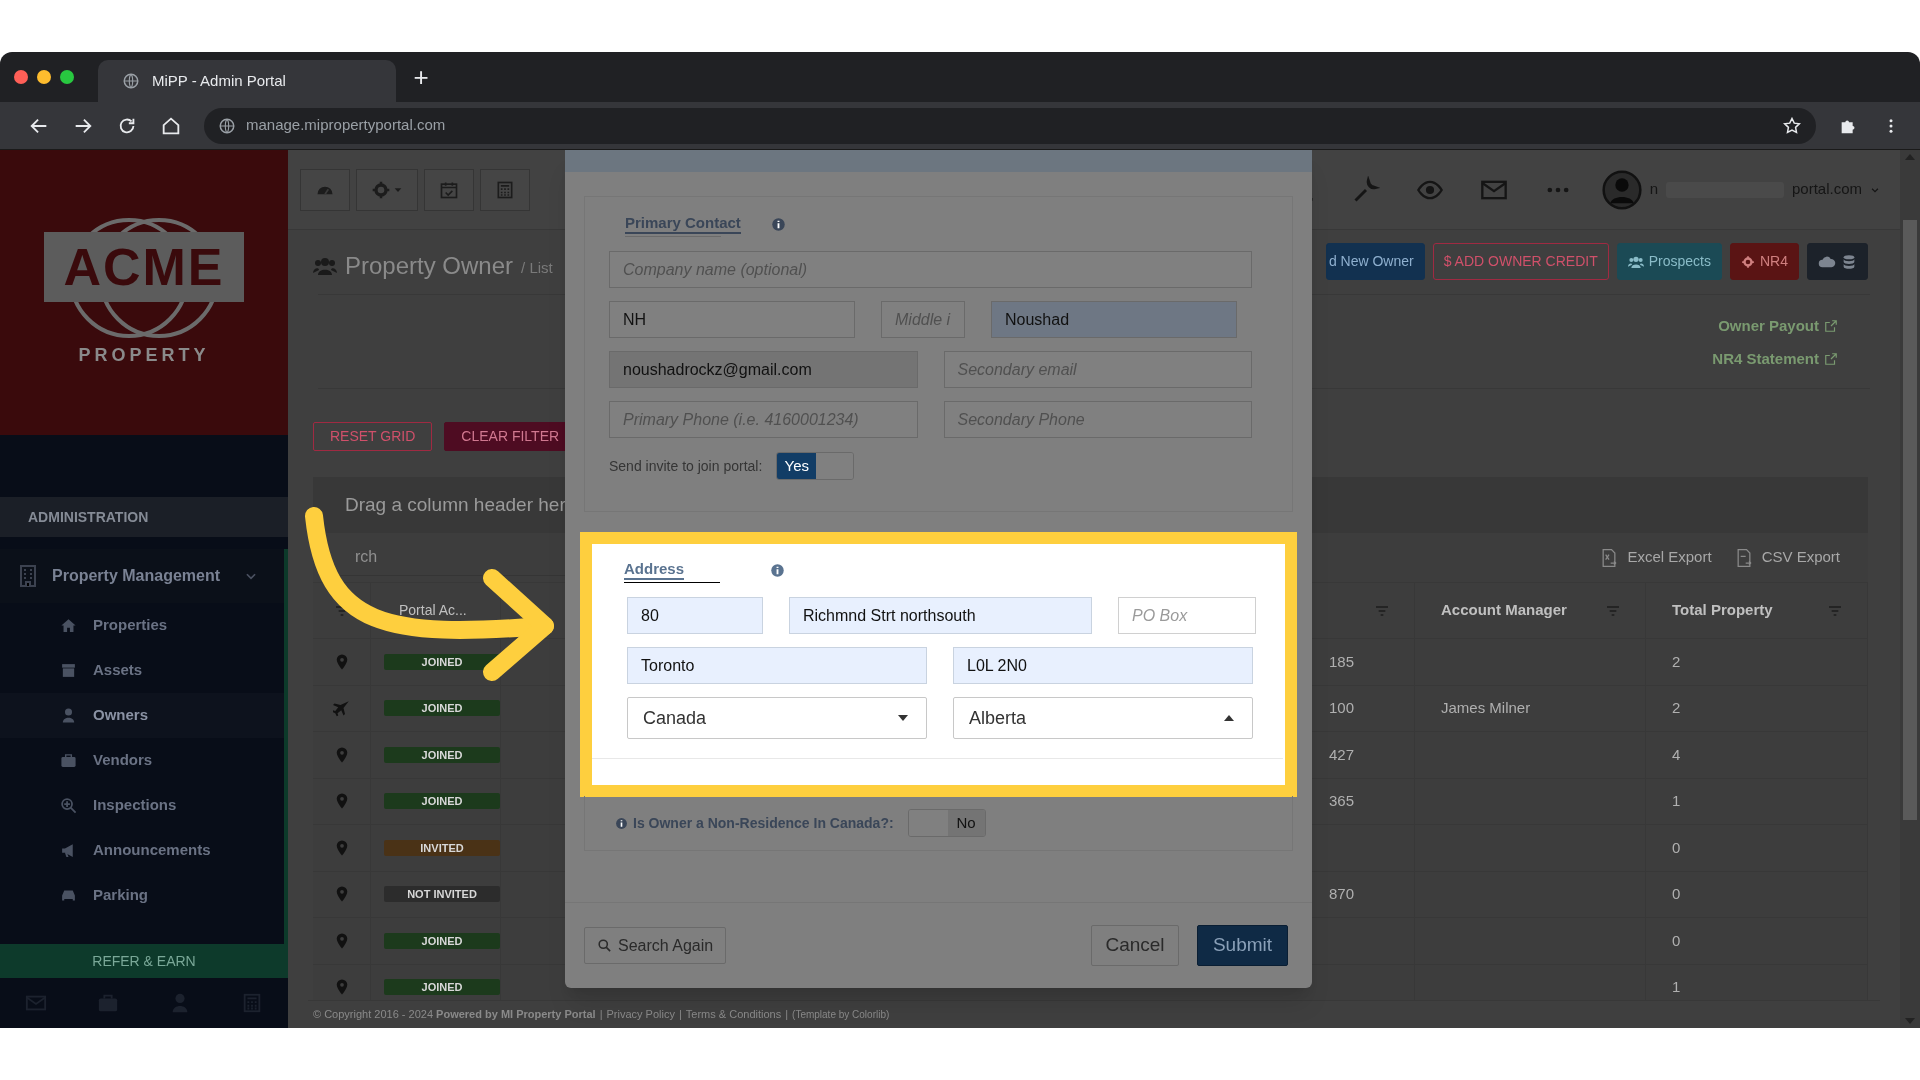 This screenshot has width=1920, height=1080. I want to click on submit-button: Submit, so click(1242, 945).